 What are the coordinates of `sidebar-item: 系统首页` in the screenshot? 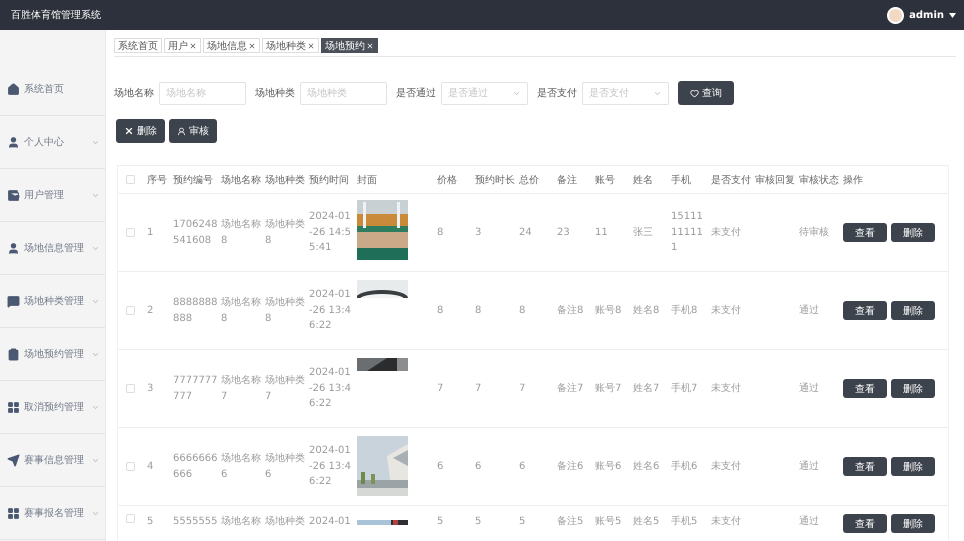 It's located at (52, 89).